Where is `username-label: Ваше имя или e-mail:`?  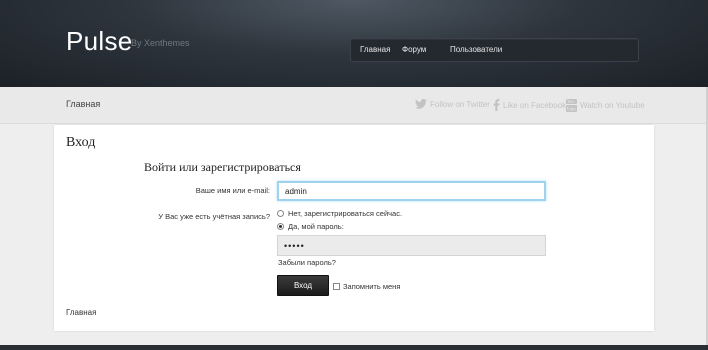
username-label: Ваше имя или e-mail: is located at coordinates (232, 190).